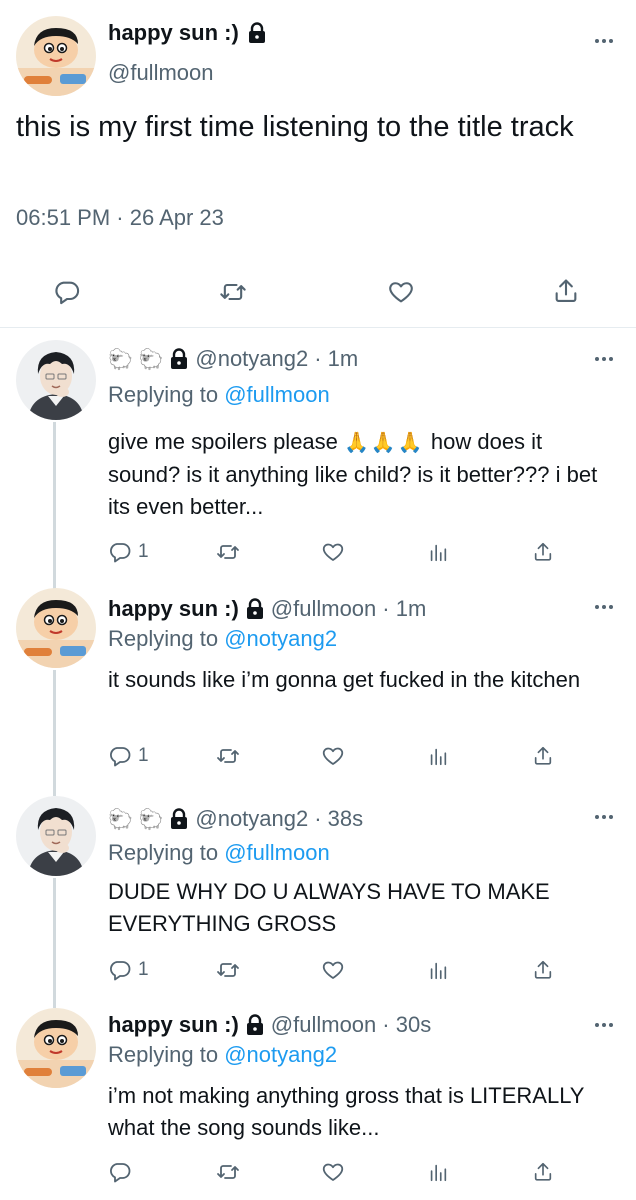 The width and height of the screenshot is (636, 1200). Describe the element at coordinates (384, 443) in the screenshot. I see `pray-emoji: 🙏🙏🙏` at that location.